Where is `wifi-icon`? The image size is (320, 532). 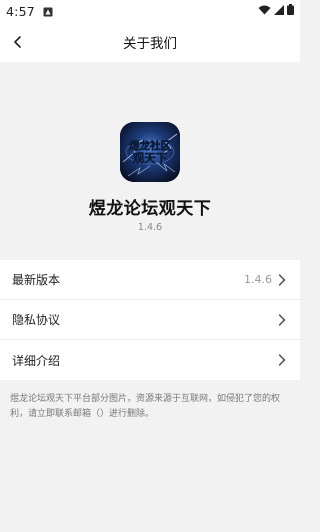
wifi-icon is located at coordinates (264, 11).